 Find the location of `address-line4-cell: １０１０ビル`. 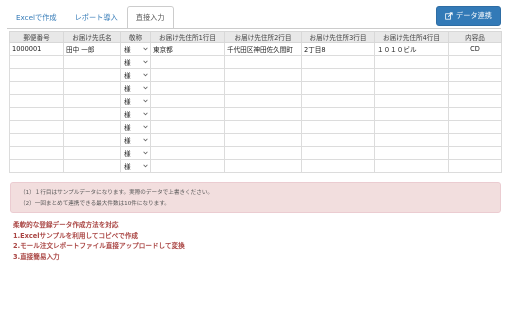

address-line4-cell: １０１０ビル is located at coordinates (411, 49).